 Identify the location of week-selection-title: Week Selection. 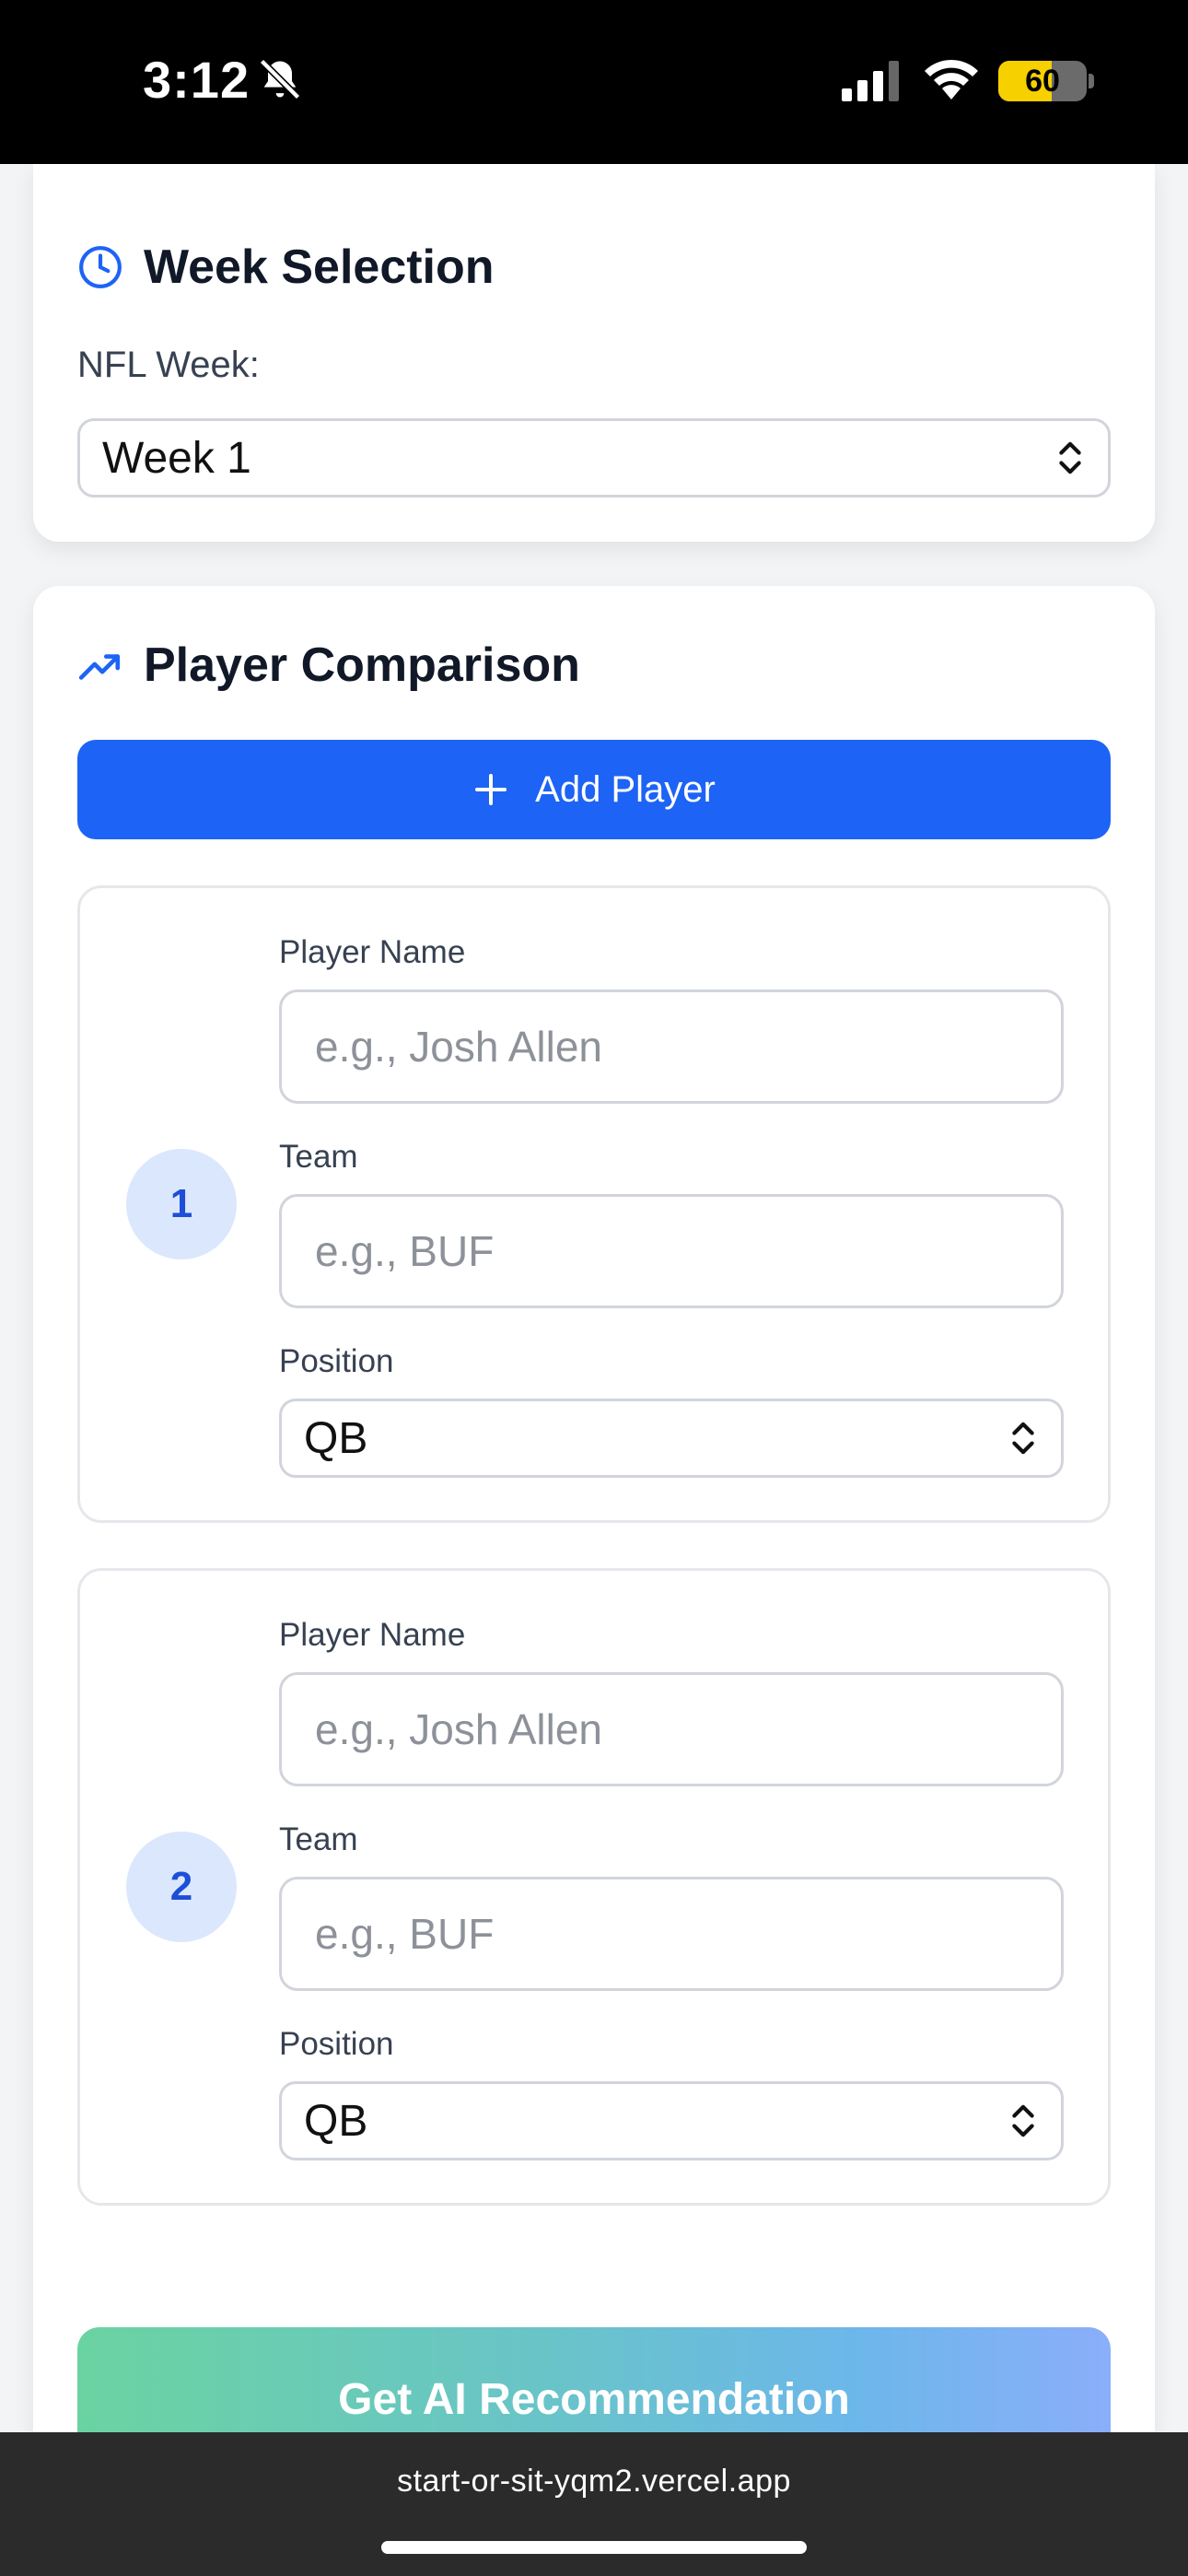
(319, 267).